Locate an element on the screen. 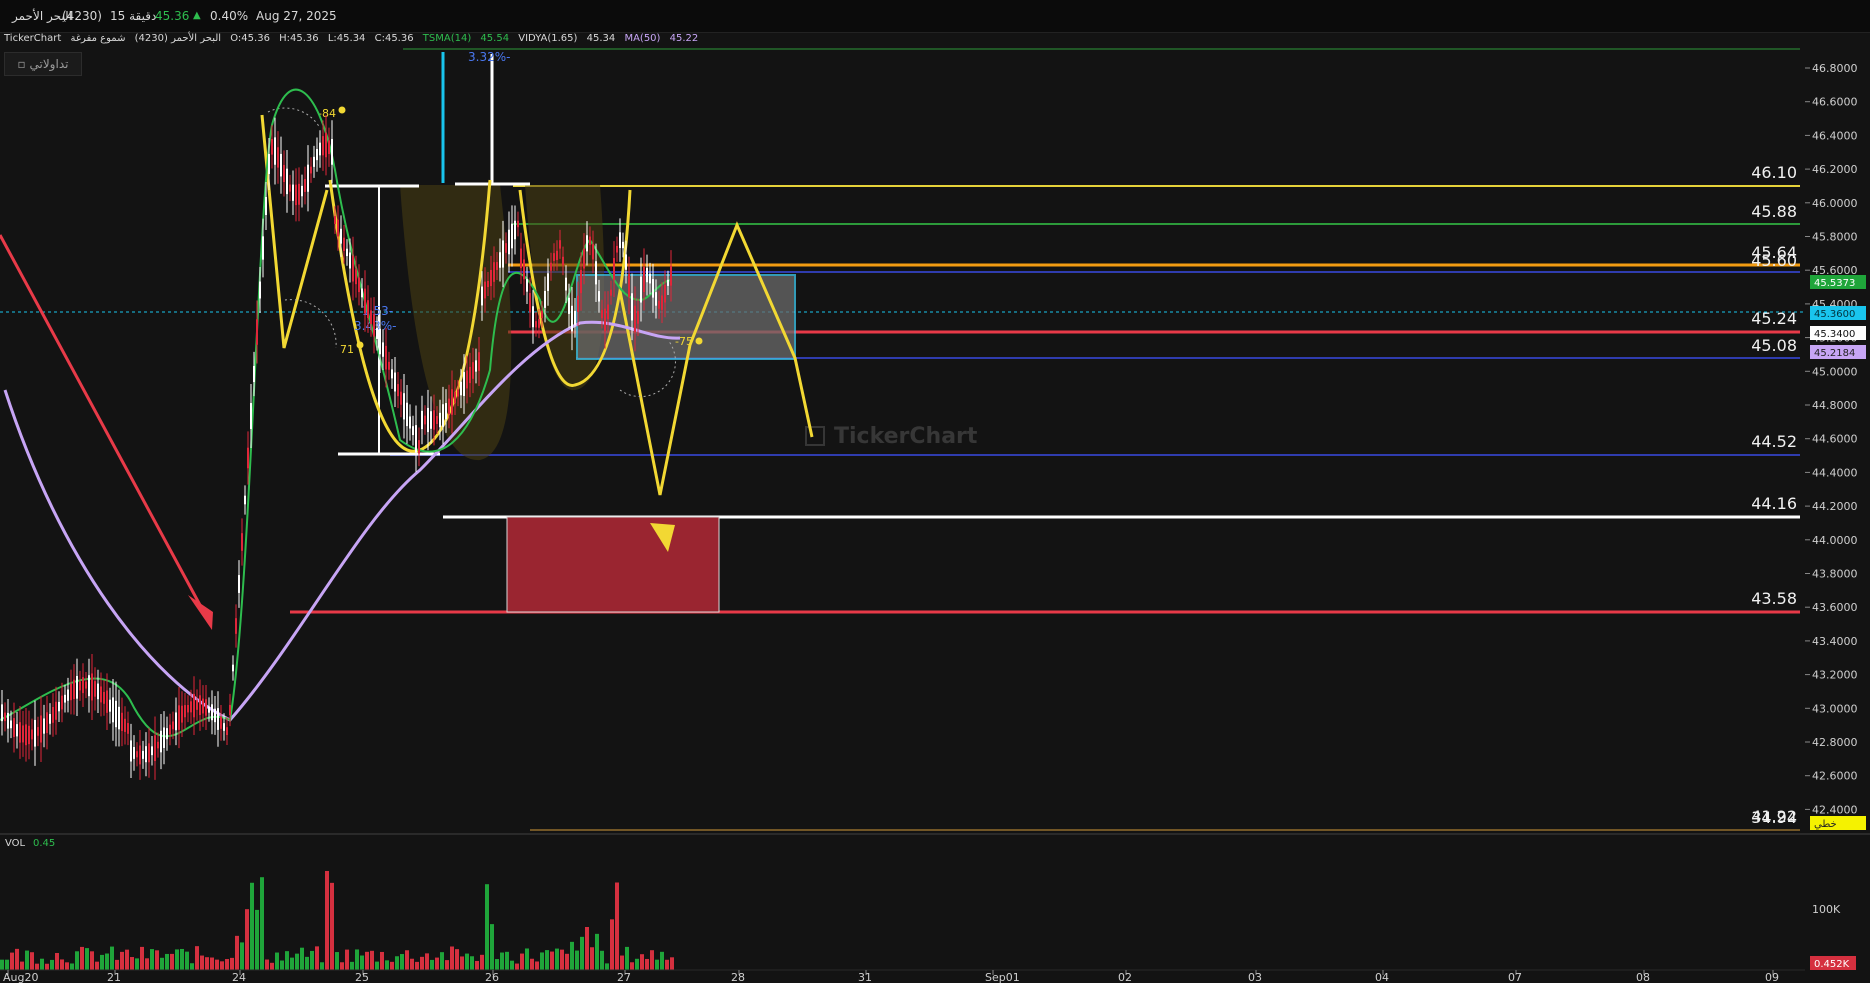 Image resolution: width=1870 pixels, height=983 pixels. time-tick-label: 25 is located at coordinates (362, 977).